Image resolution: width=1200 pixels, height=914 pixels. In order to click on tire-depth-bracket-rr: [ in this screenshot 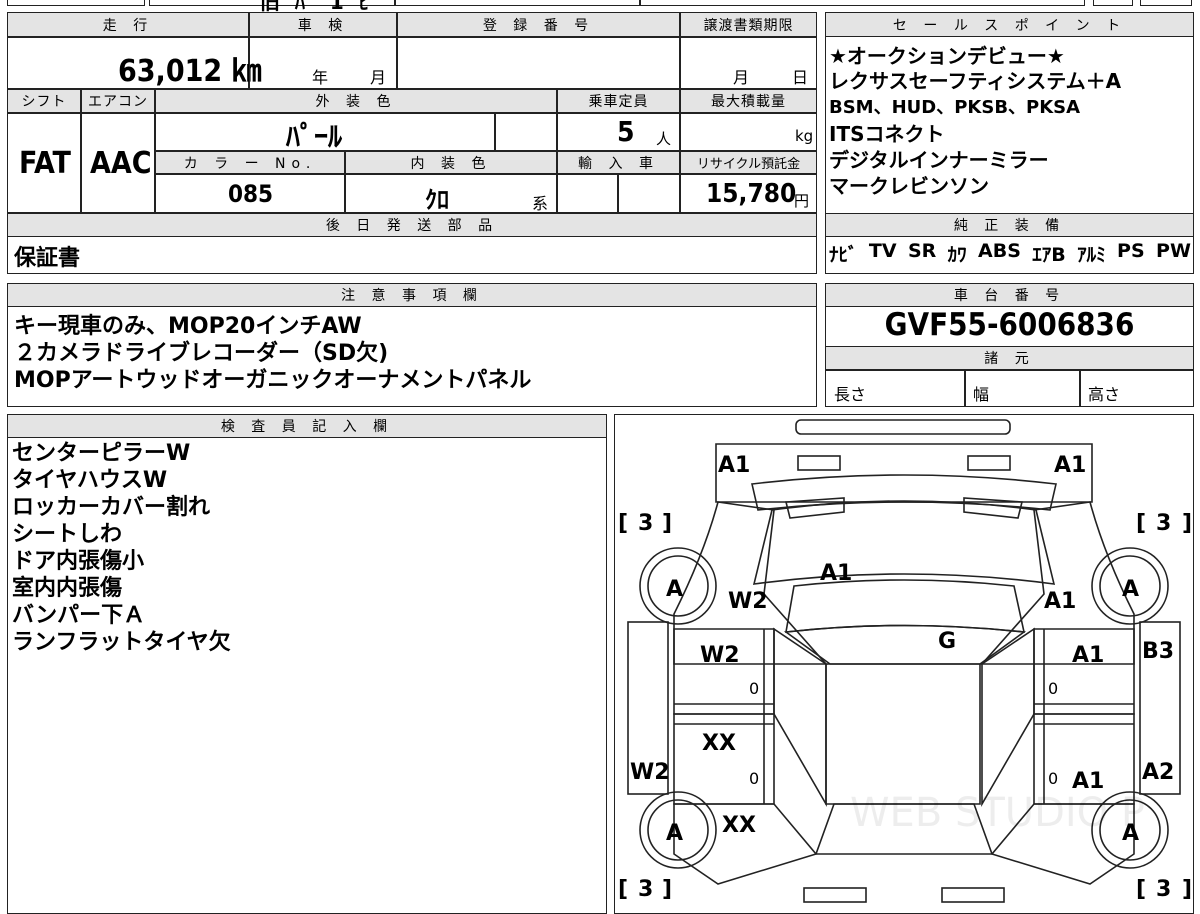, I will do `click(1141, 889)`.